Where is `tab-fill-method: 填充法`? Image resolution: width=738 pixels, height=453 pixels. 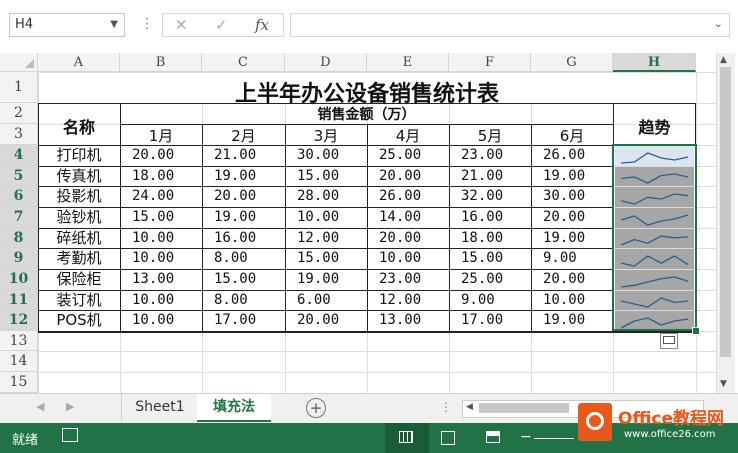
tab-fill-method: 填充法 is located at coordinates (234, 408).